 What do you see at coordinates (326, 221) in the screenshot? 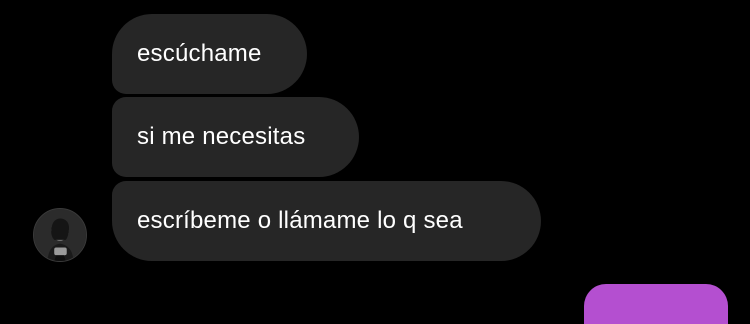
I see `received-message-bubble: escríbeme o llámame lo q sea` at bounding box center [326, 221].